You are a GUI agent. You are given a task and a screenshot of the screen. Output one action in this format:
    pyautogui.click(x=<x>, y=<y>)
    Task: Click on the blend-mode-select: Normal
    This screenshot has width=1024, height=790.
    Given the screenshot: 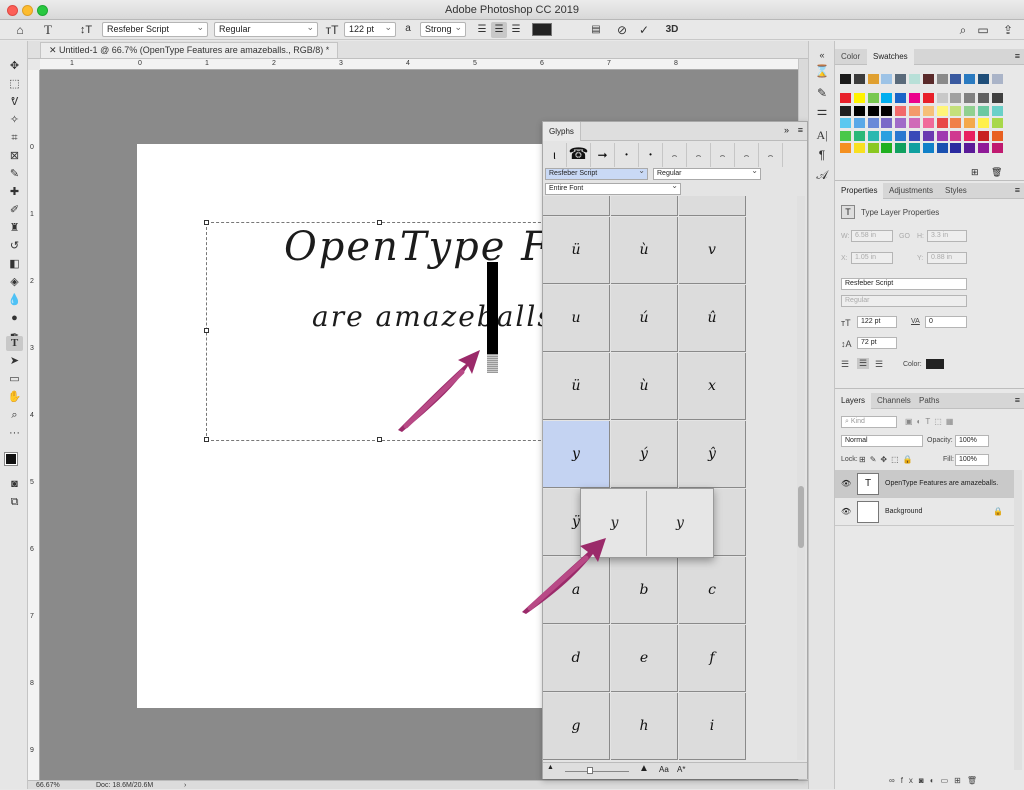 What is the action you would take?
    pyautogui.click(x=882, y=441)
    